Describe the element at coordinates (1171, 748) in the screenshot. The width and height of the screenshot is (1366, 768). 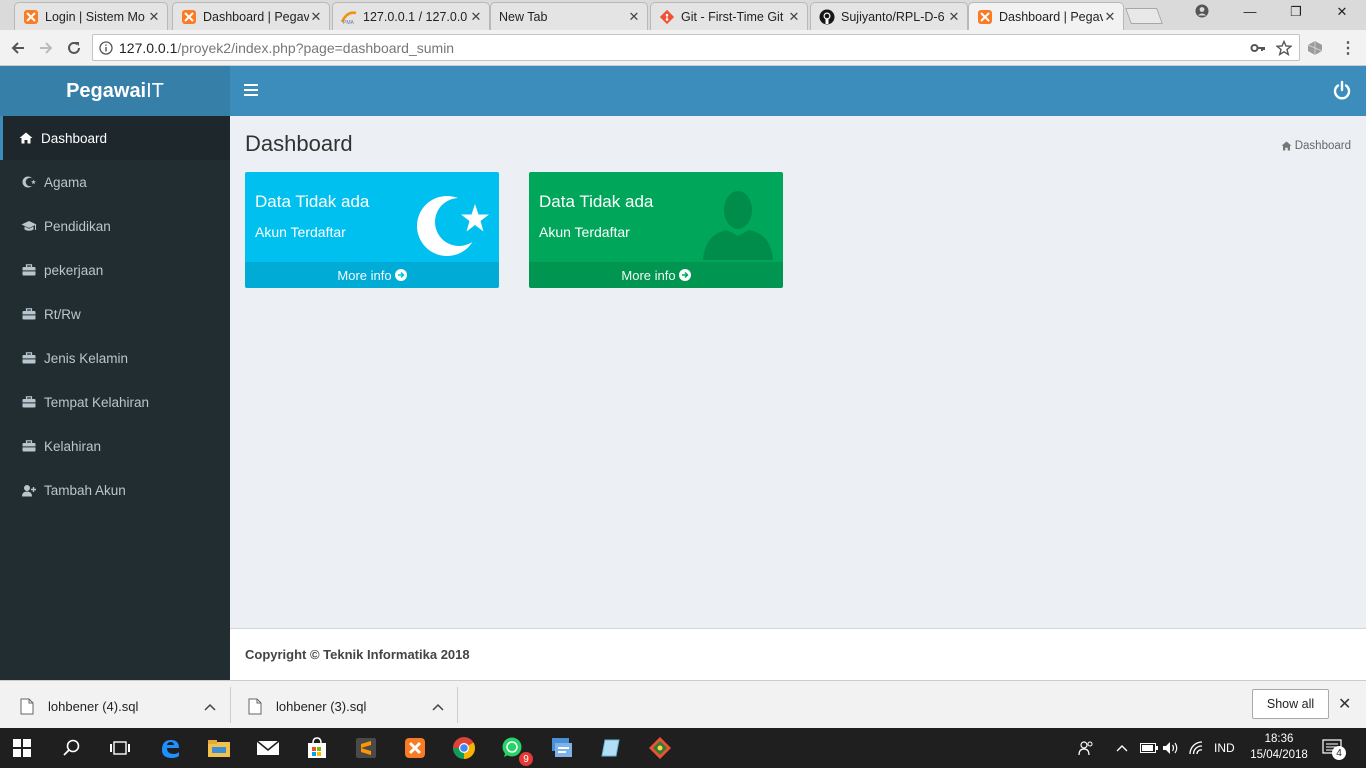
I see `volume-icon` at that location.